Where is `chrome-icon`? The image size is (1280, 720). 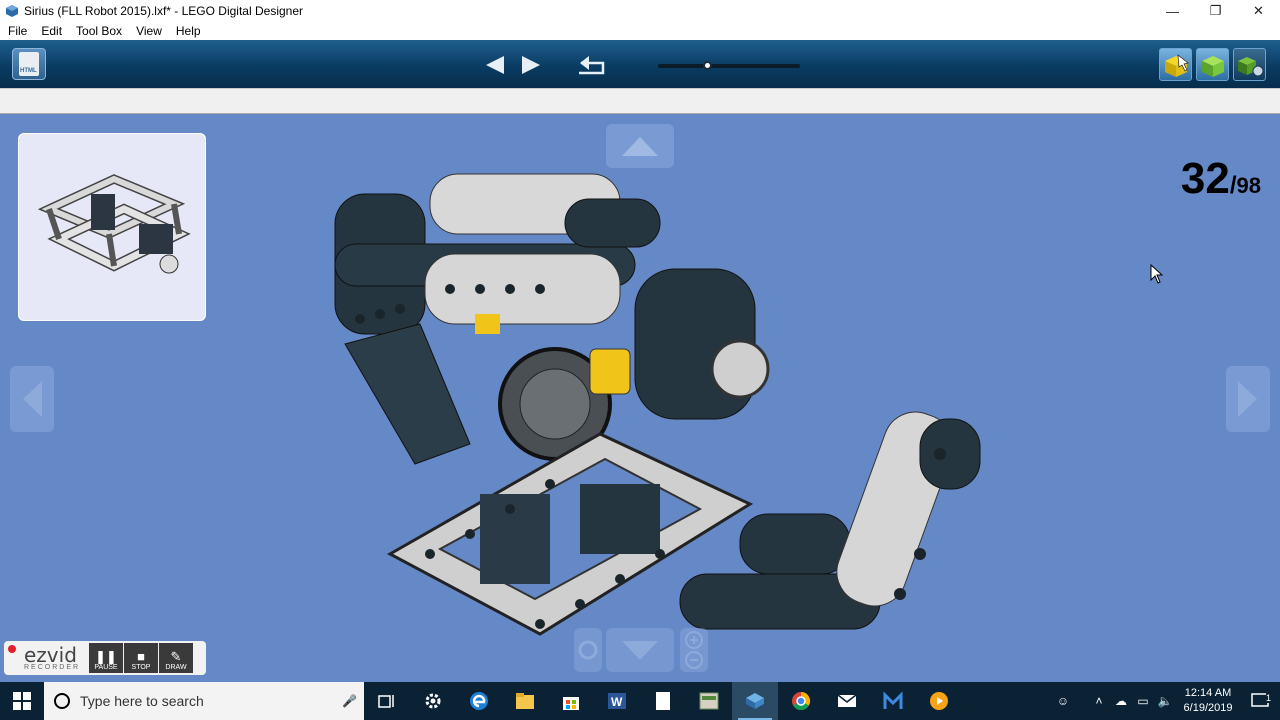
chrome-icon is located at coordinates (801, 701).